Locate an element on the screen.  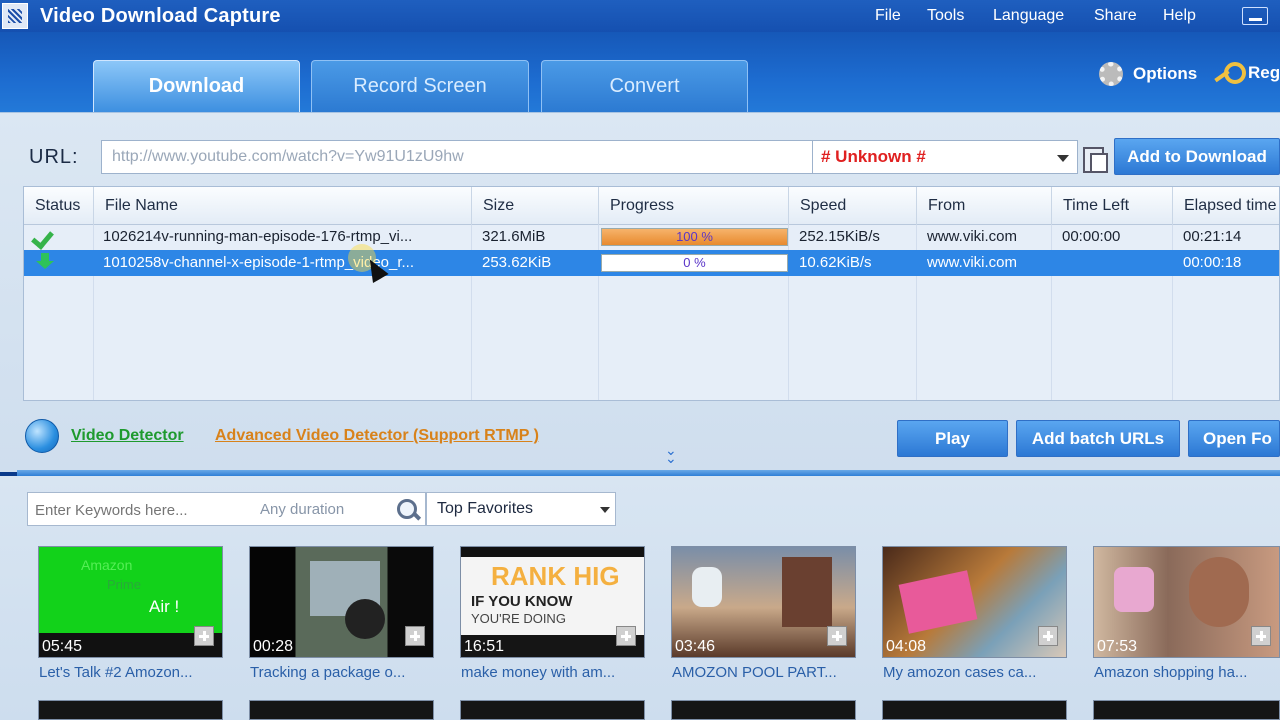
video-duration: 00:28 is located at coordinates (273, 646).